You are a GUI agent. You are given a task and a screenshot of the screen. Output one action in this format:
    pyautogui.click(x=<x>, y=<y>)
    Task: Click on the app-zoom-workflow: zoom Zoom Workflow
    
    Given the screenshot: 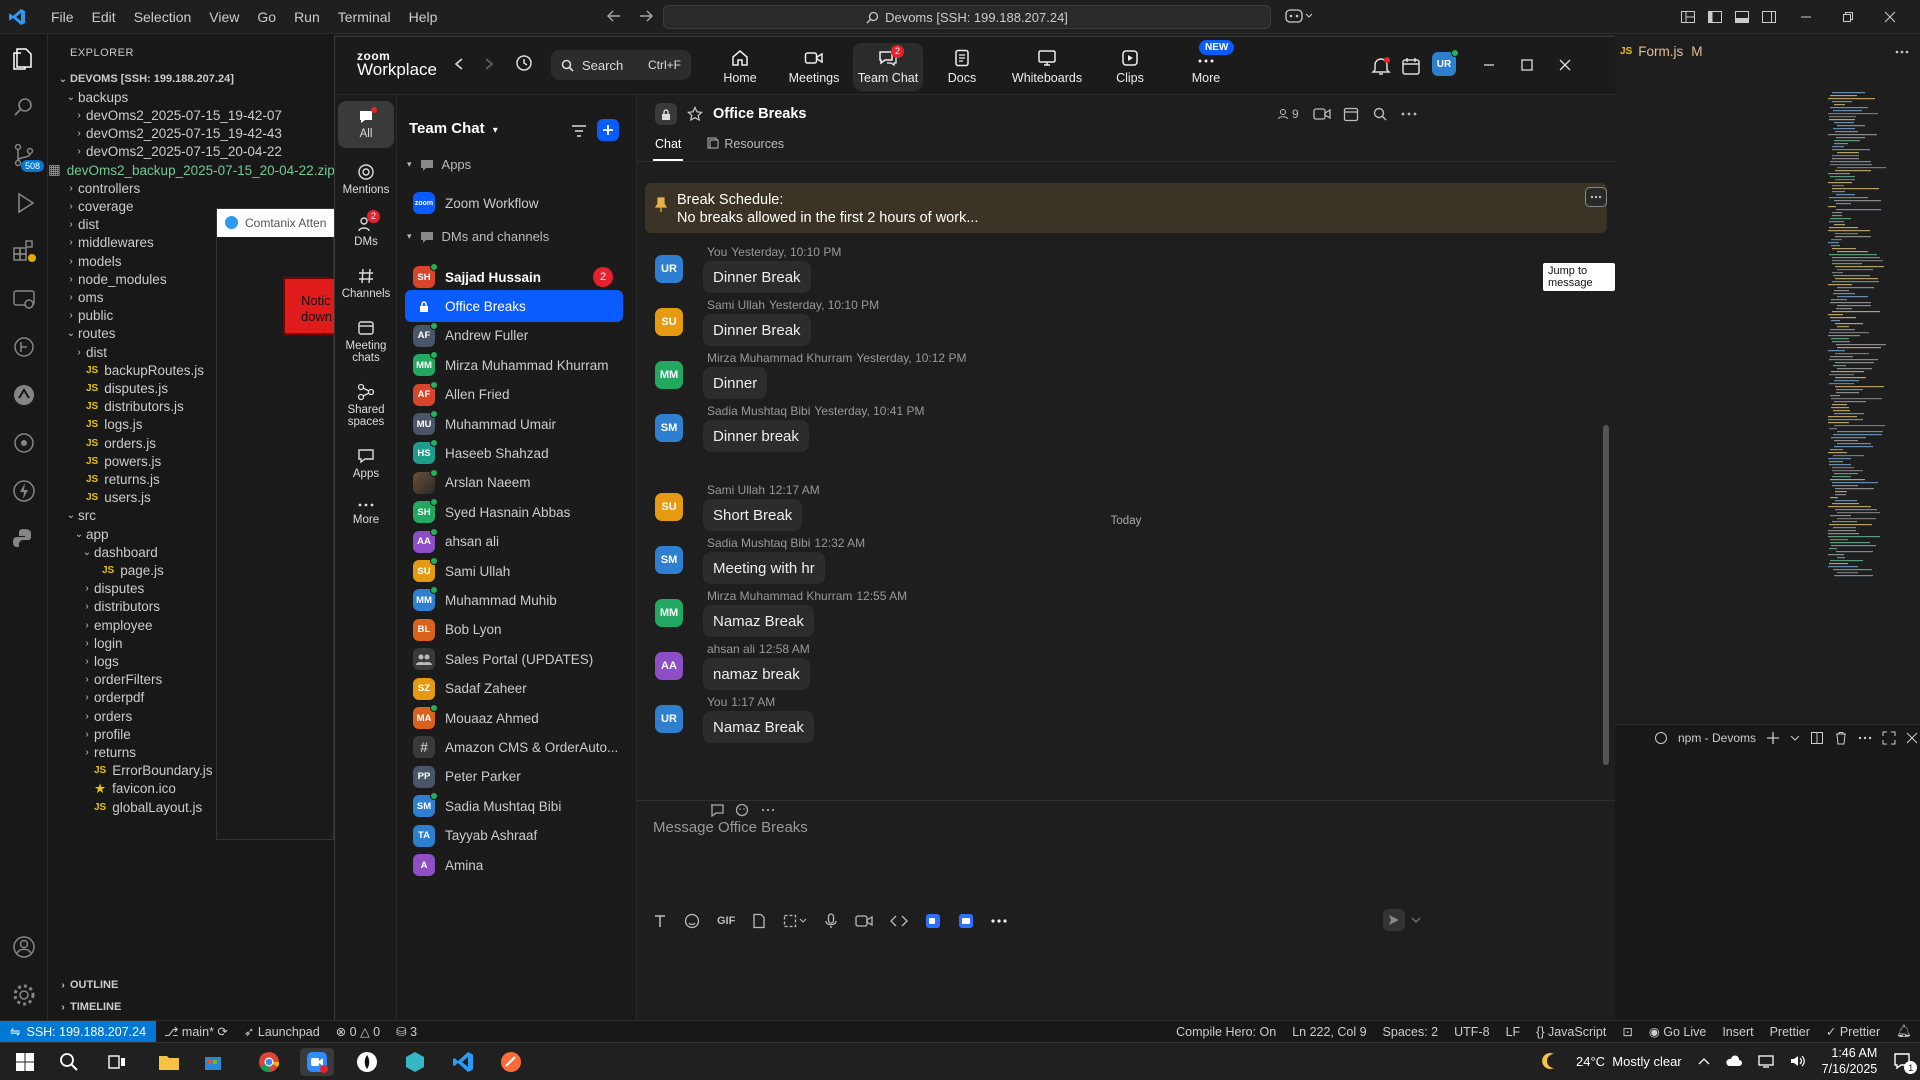 What is the action you would take?
    pyautogui.click(x=514, y=203)
    